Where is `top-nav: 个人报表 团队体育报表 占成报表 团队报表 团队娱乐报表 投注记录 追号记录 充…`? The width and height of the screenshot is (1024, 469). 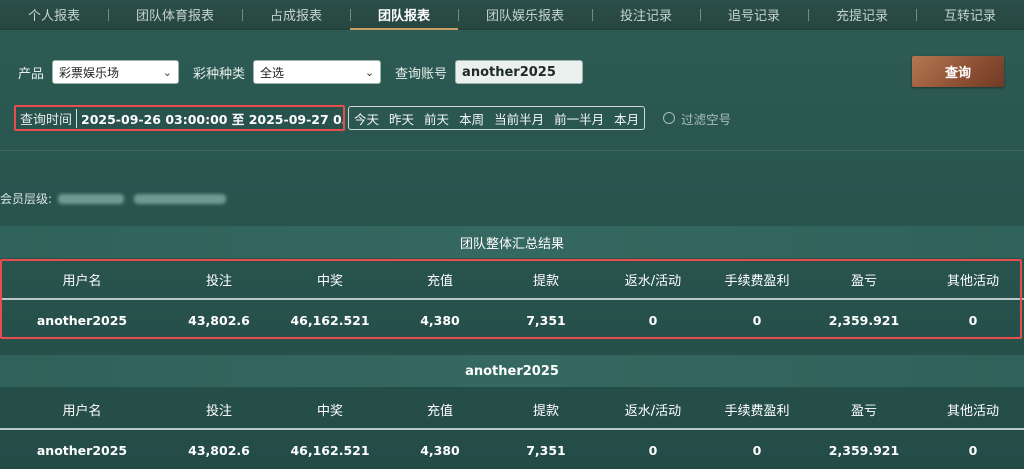
top-nav: 个人报表 团队体育报表 占成报表 团队报表 团队娱乐报表 投注记录 追号记录 充… is located at coordinates (512, 15).